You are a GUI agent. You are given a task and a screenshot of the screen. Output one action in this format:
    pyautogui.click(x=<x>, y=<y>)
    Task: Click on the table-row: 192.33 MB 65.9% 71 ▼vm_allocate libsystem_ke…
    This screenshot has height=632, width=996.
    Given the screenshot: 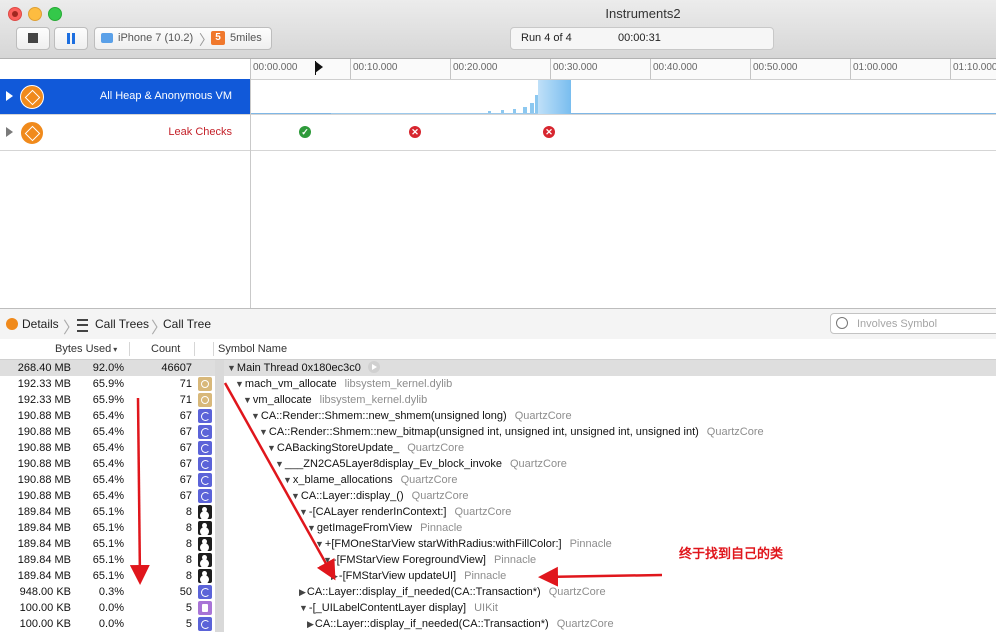 What is the action you would take?
    pyautogui.click(x=498, y=400)
    